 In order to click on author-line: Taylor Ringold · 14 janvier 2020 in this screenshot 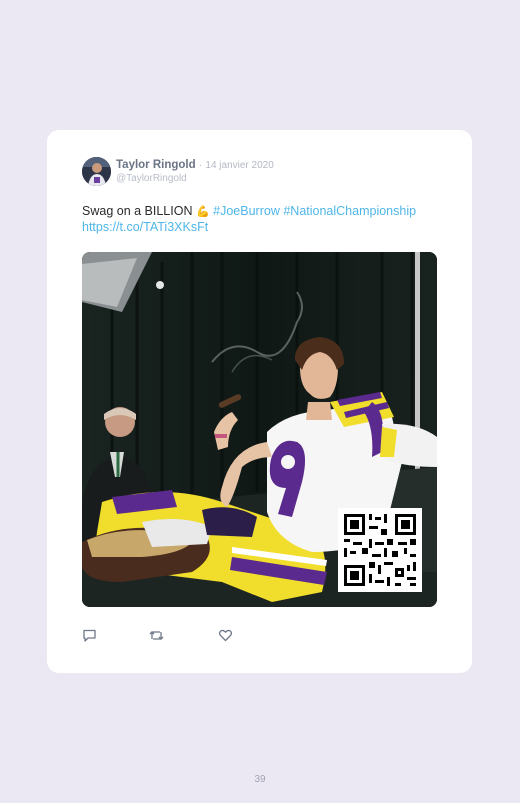, I will do `click(195, 165)`.